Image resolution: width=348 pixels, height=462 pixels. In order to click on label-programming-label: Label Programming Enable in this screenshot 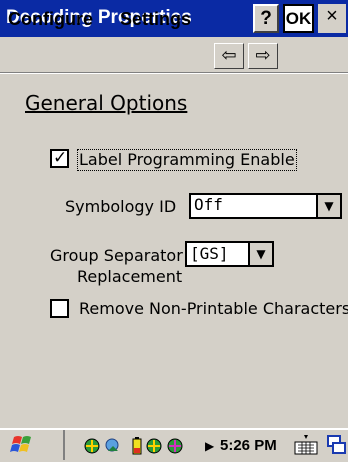, I will do `click(187, 160)`.